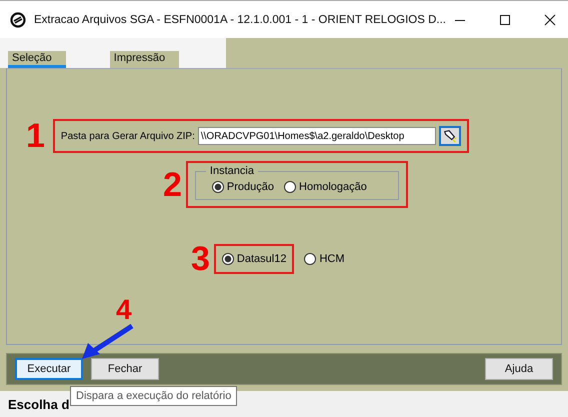 This screenshot has width=568, height=417. I want to click on browse-button, so click(449, 136).